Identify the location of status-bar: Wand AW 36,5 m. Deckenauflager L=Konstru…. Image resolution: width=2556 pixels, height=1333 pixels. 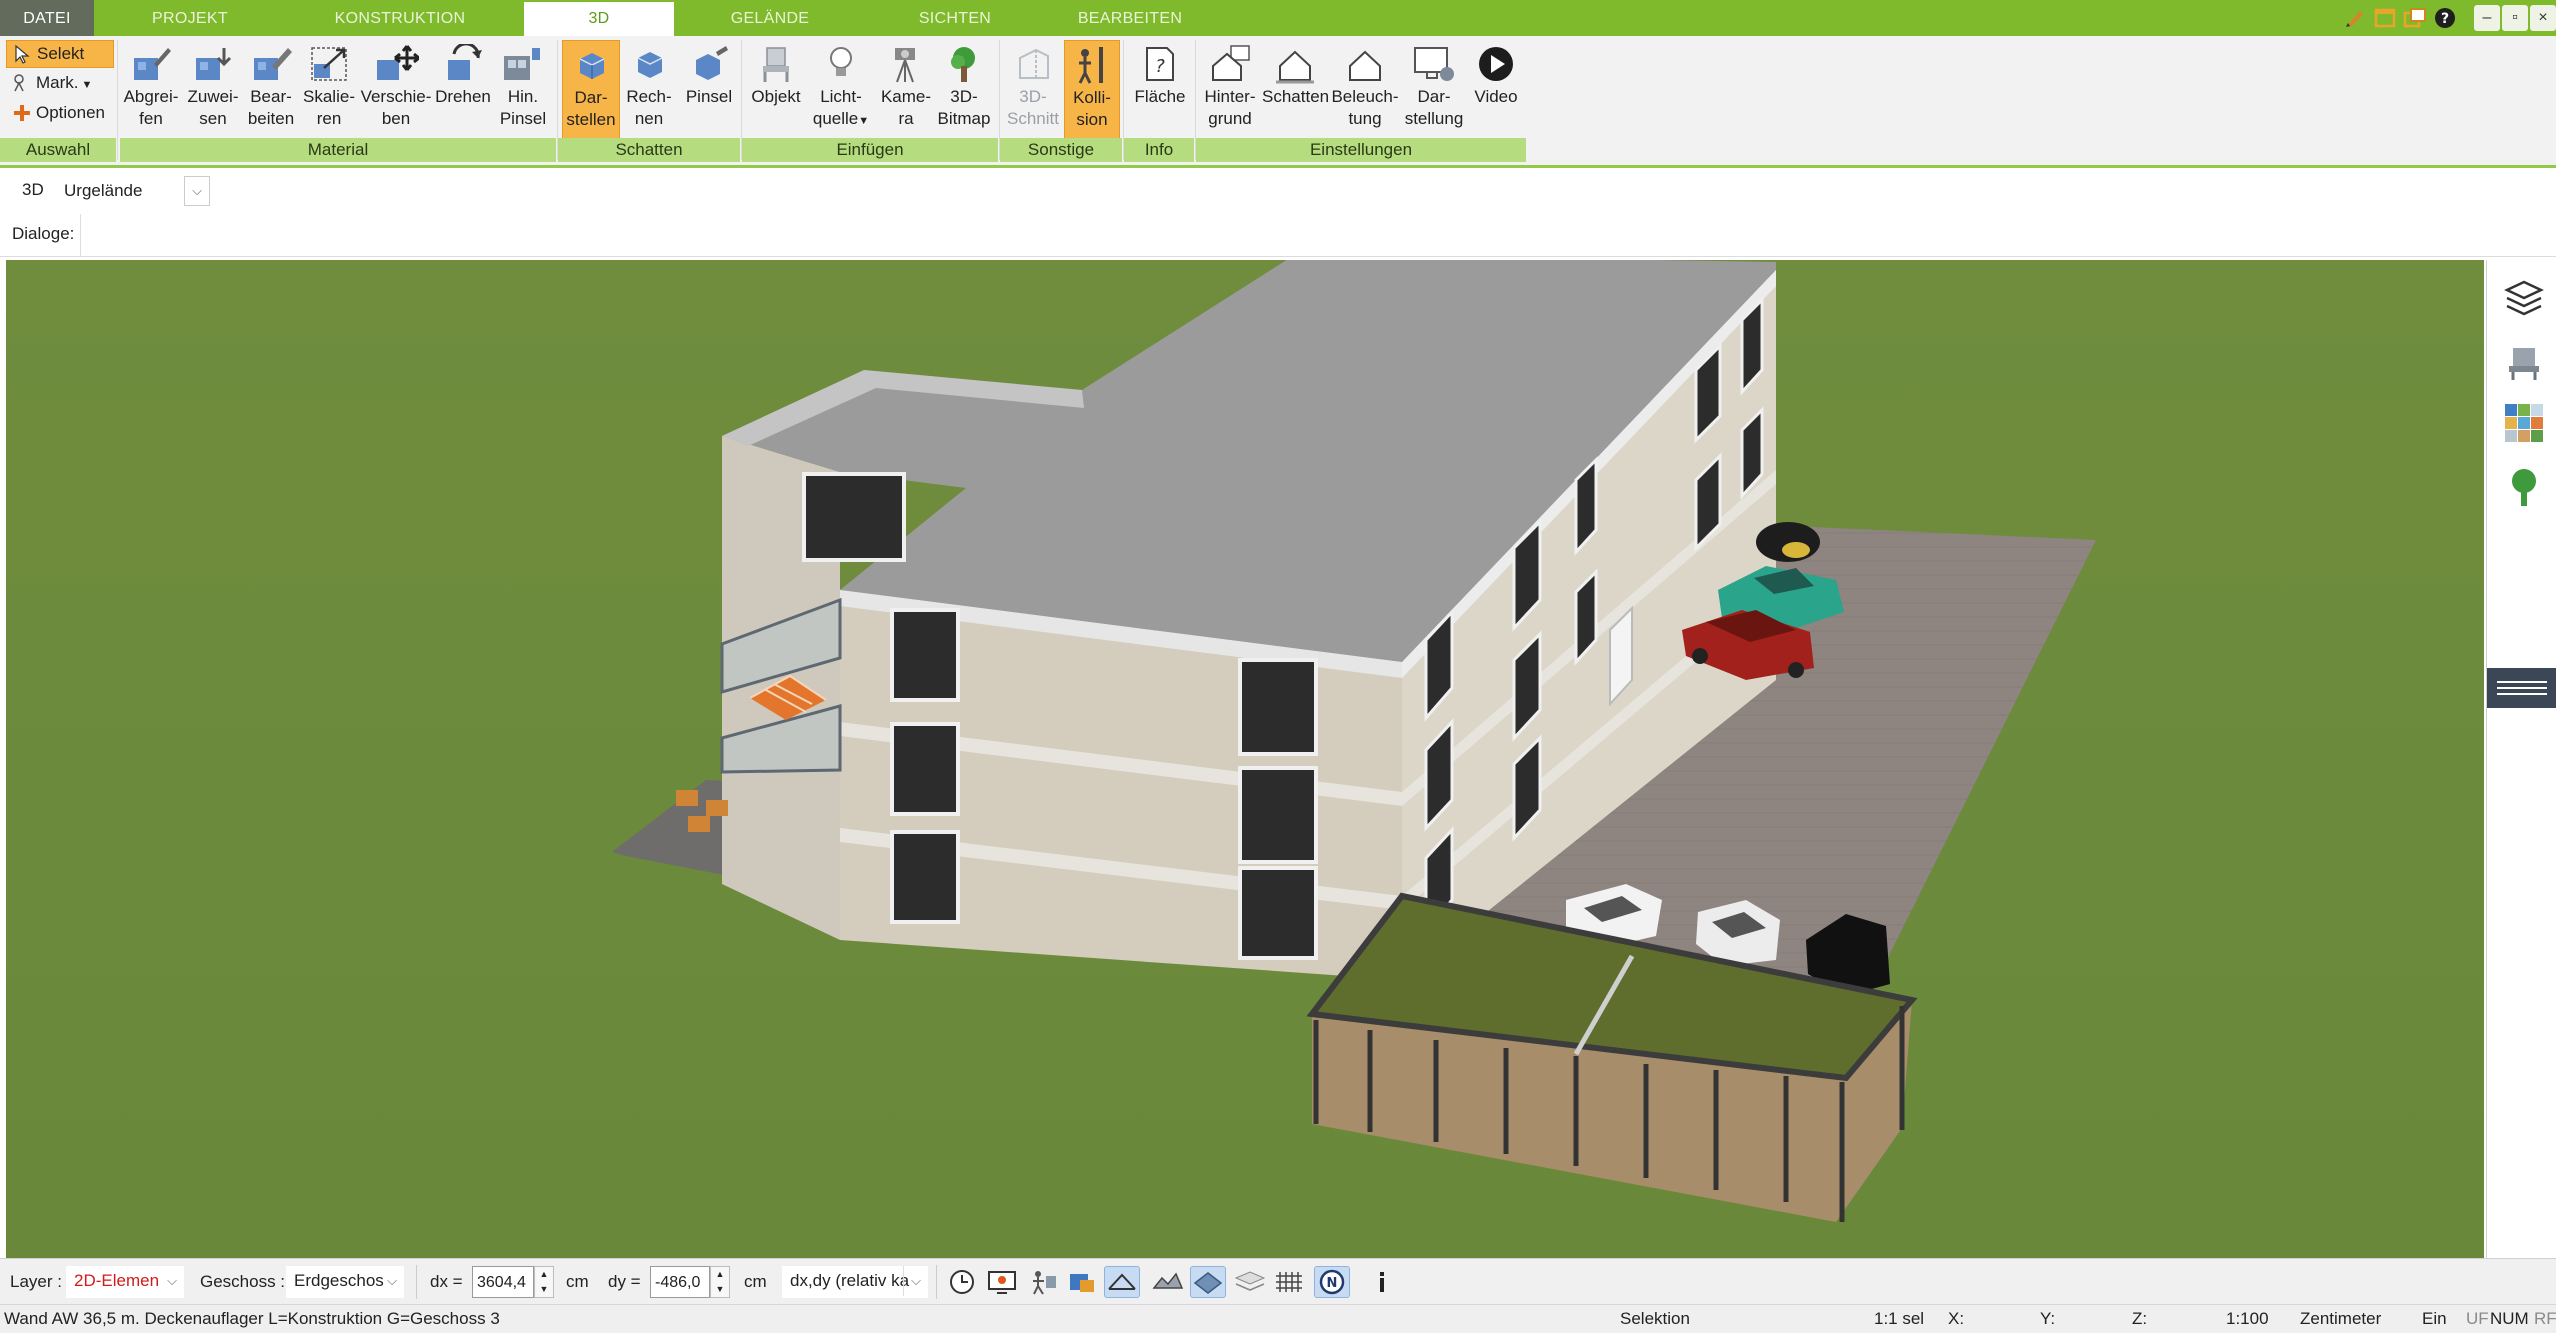
(1278, 1318).